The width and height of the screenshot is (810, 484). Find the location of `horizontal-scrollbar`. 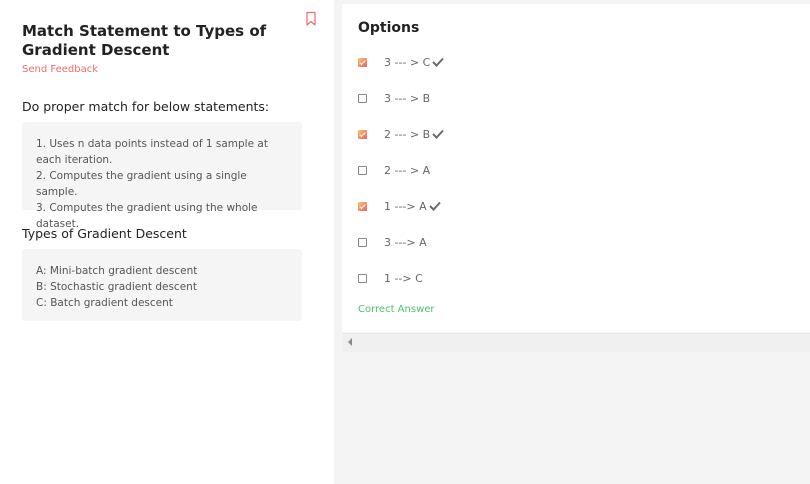

horizontal-scrollbar is located at coordinates (576, 342).